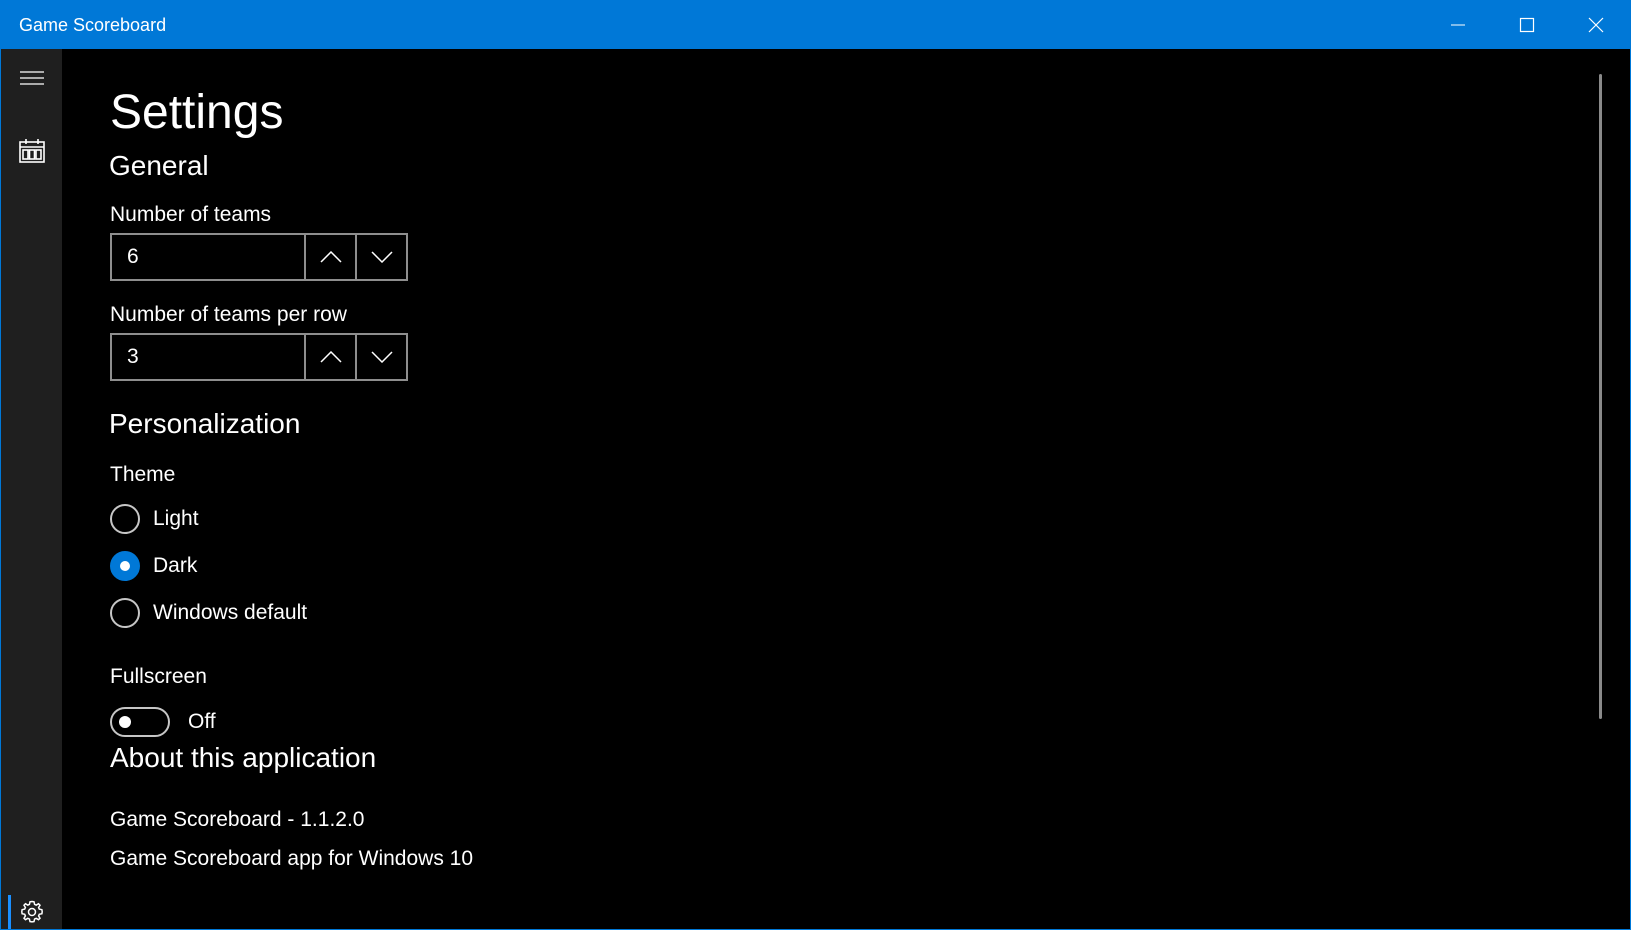 The image size is (1631, 930). Describe the element at coordinates (208, 257) in the screenshot. I see `teams-input: 6` at that location.